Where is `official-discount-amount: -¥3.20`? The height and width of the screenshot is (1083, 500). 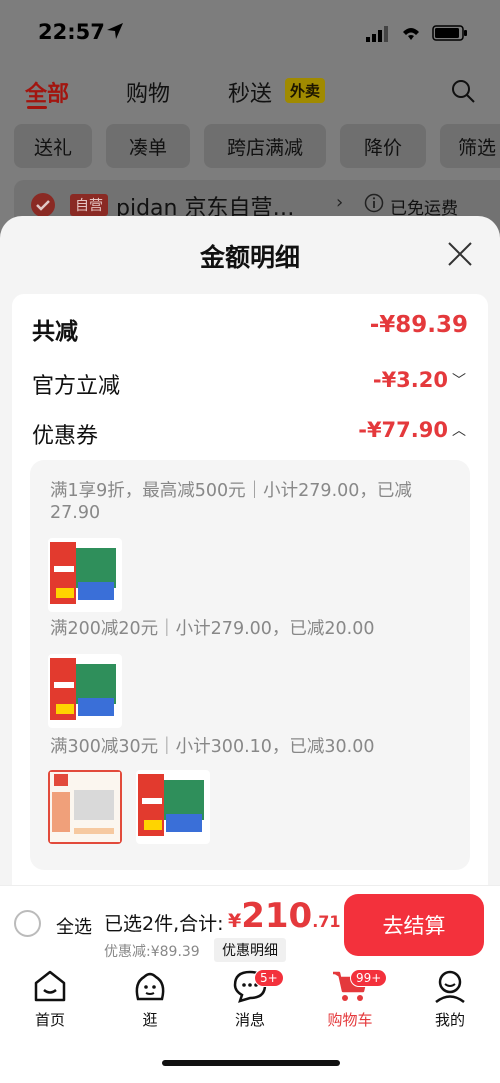
official-discount-amount: -¥3.20 is located at coordinates (410, 380).